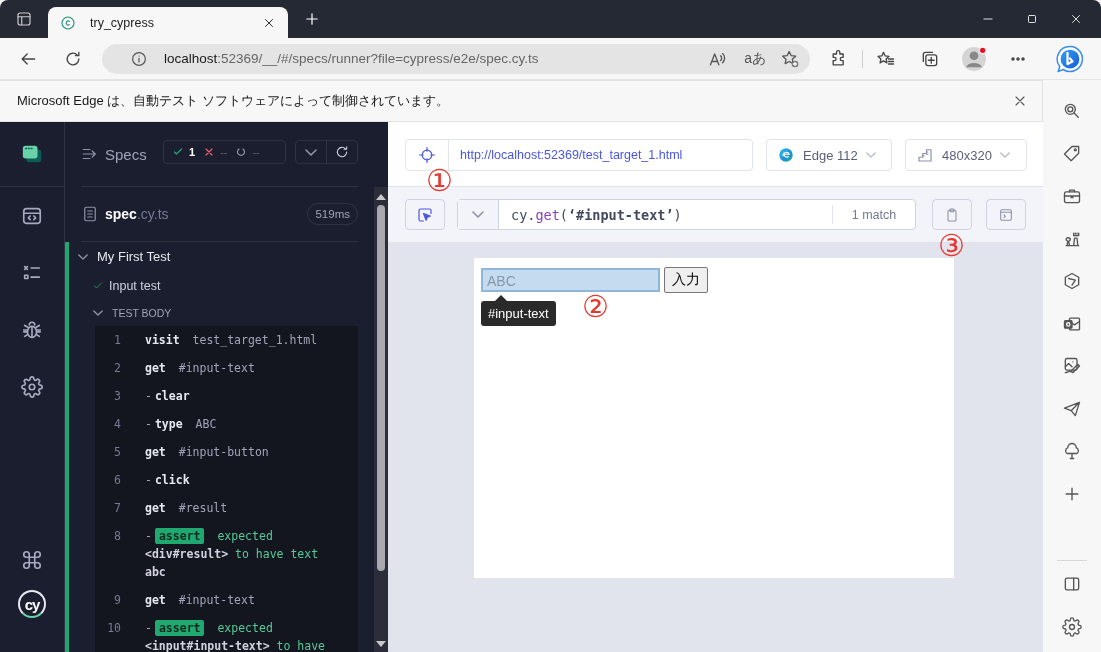  Describe the element at coordinates (381, 419) in the screenshot. I see `scrollbar` at that location.